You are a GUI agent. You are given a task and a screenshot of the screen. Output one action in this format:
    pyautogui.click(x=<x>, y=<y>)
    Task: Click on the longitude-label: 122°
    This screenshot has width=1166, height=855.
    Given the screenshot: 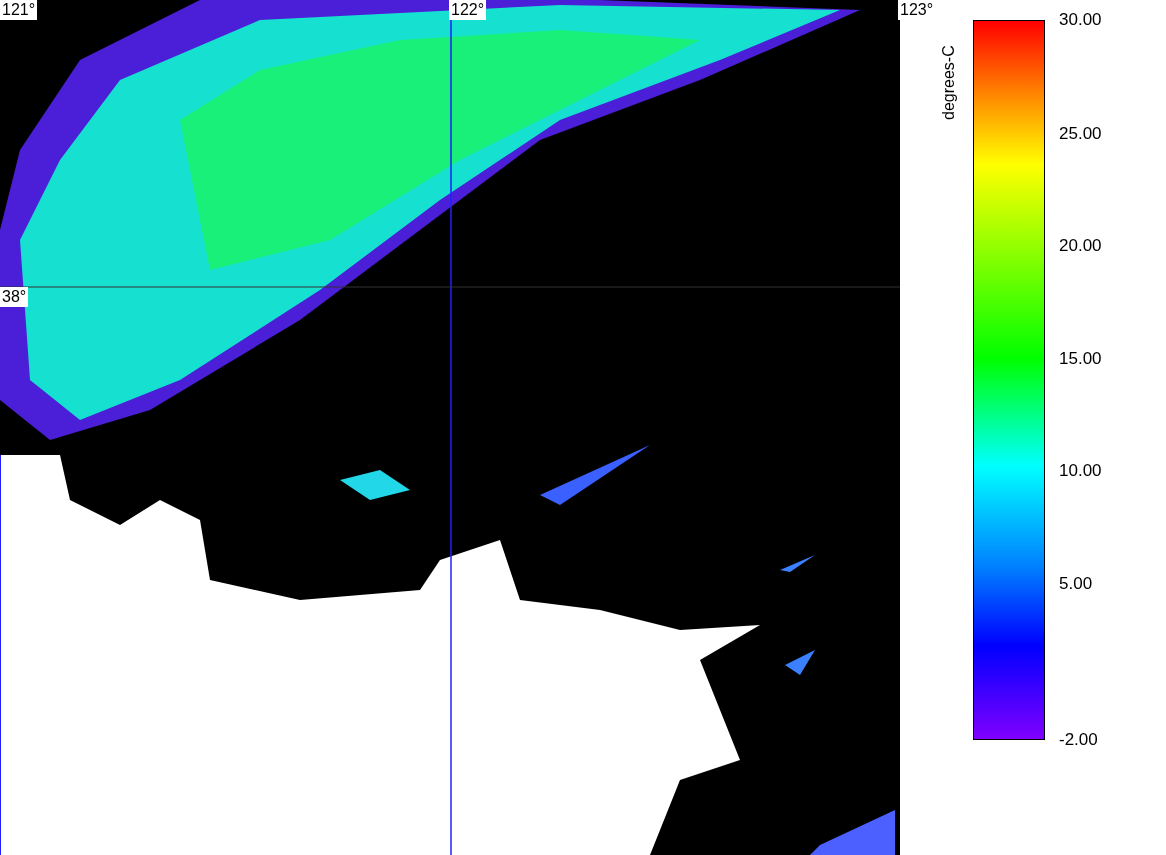 What is the action you would take?
    pyautogui.click(x=468, y=10)
    